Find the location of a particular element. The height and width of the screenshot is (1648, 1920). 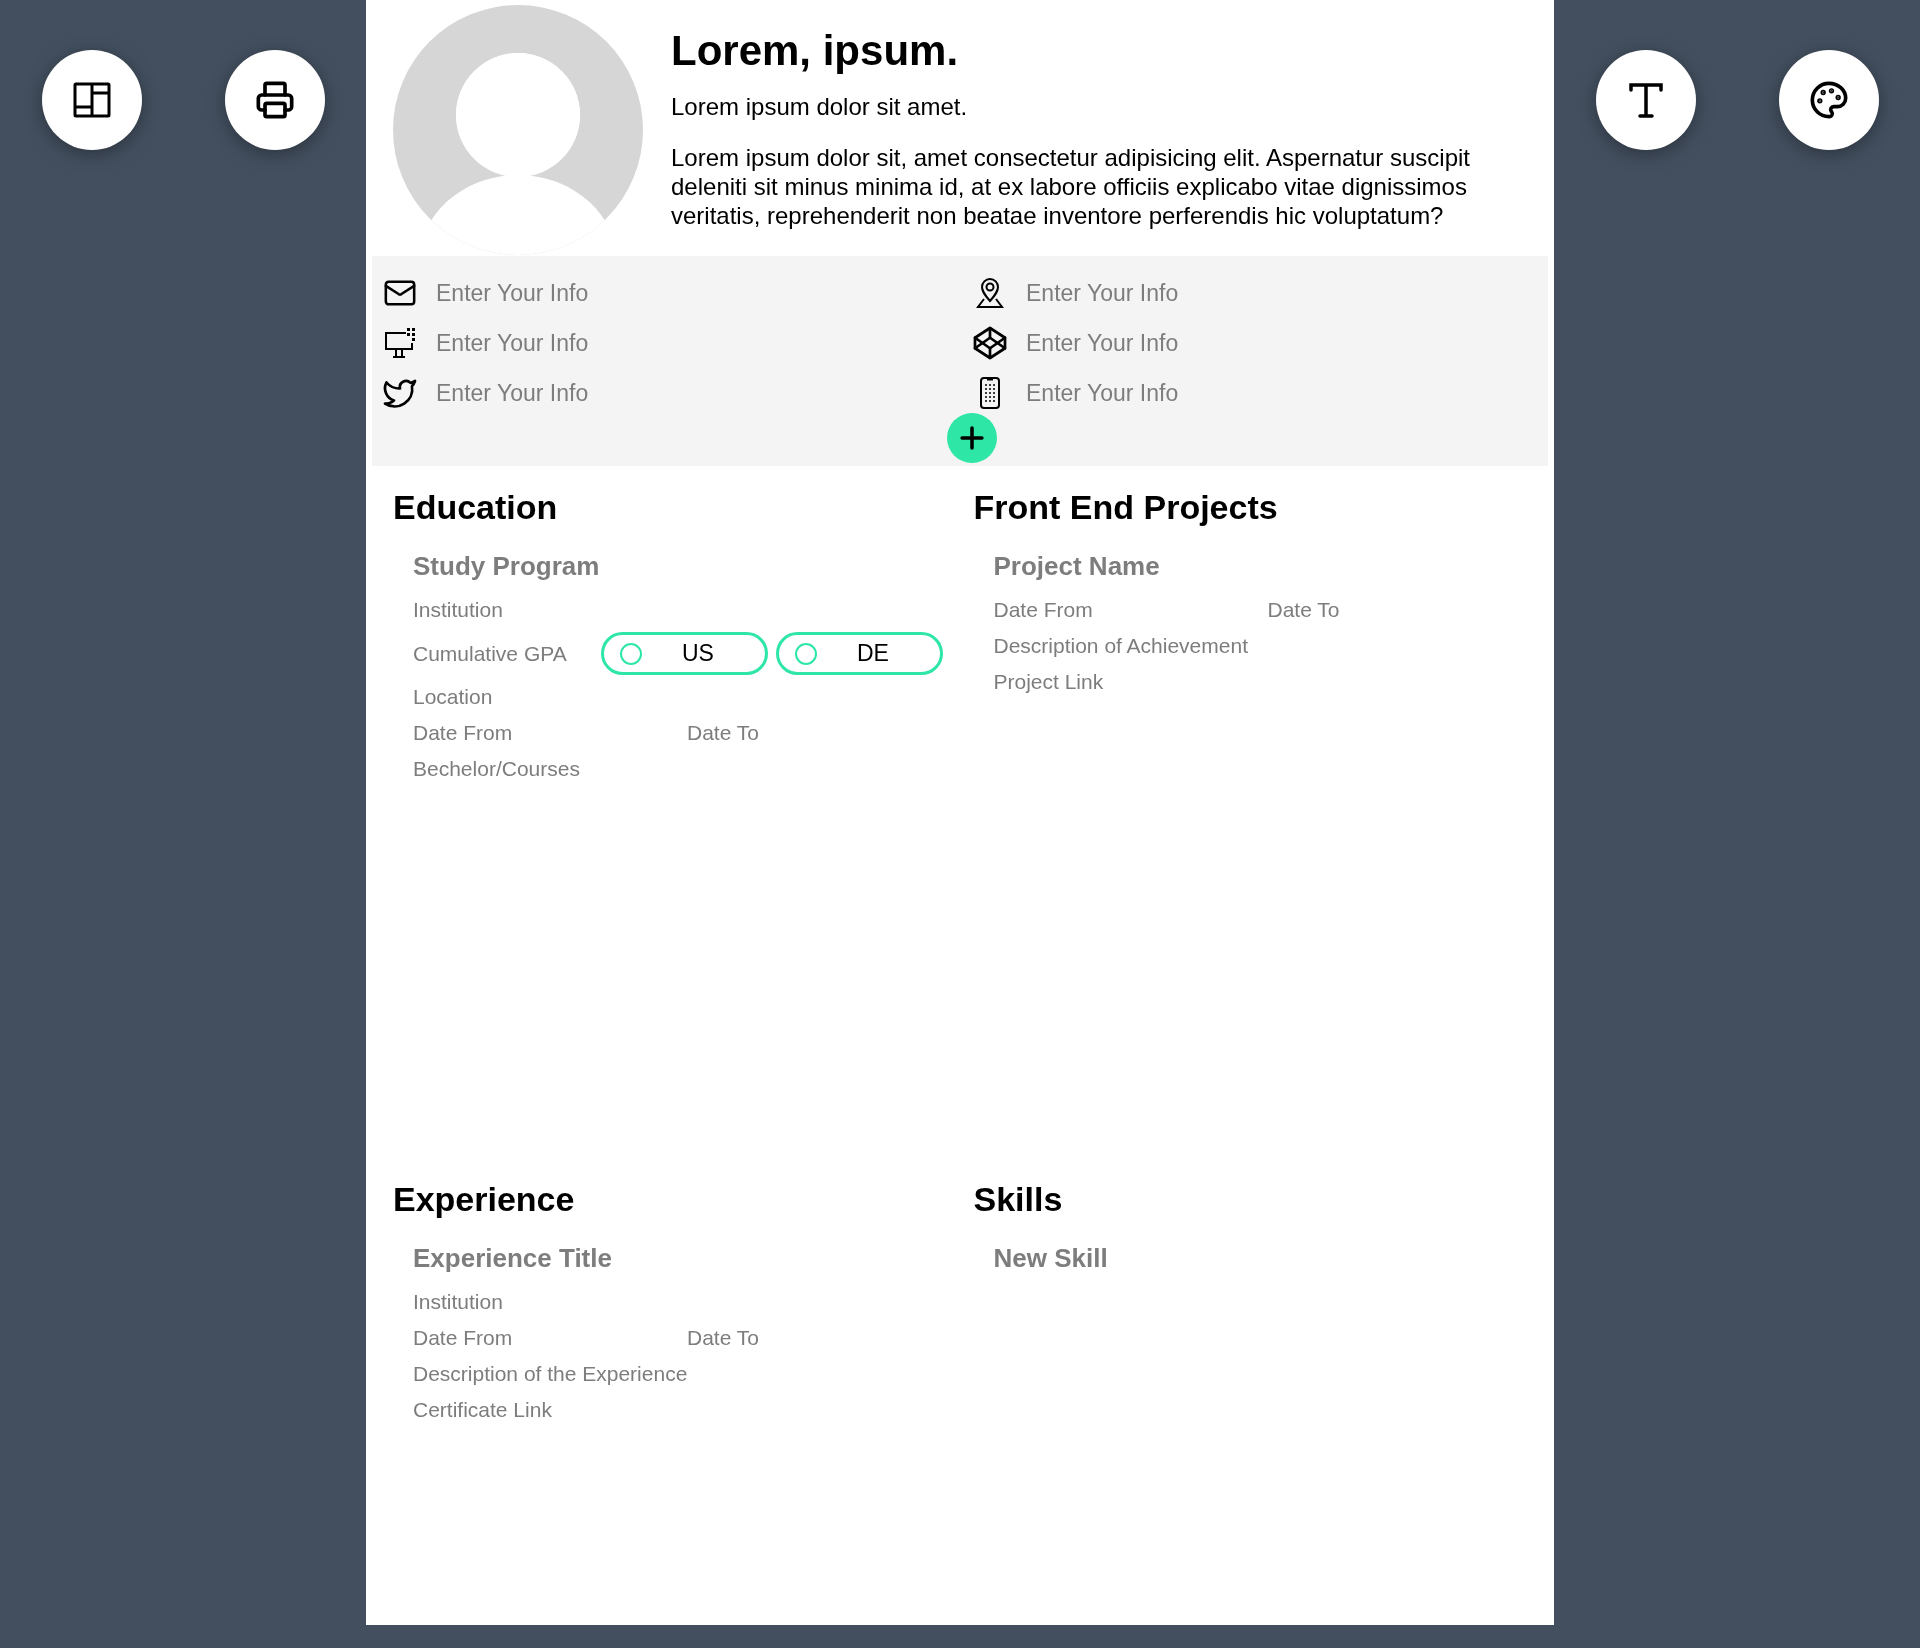

text-field: Description of the Experience is located at coordinates (623, 1374).